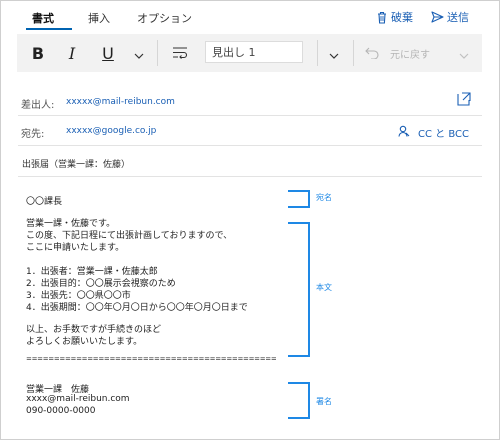 The width and height of the screenshot is (500, 440). I want to click on undo-icon, so click(372, 53).